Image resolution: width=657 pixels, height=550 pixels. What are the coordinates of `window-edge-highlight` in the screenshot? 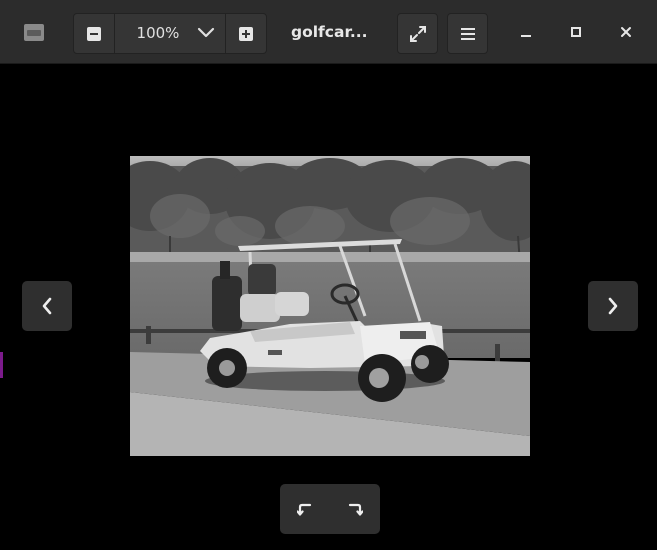 It's located at (1, 365).